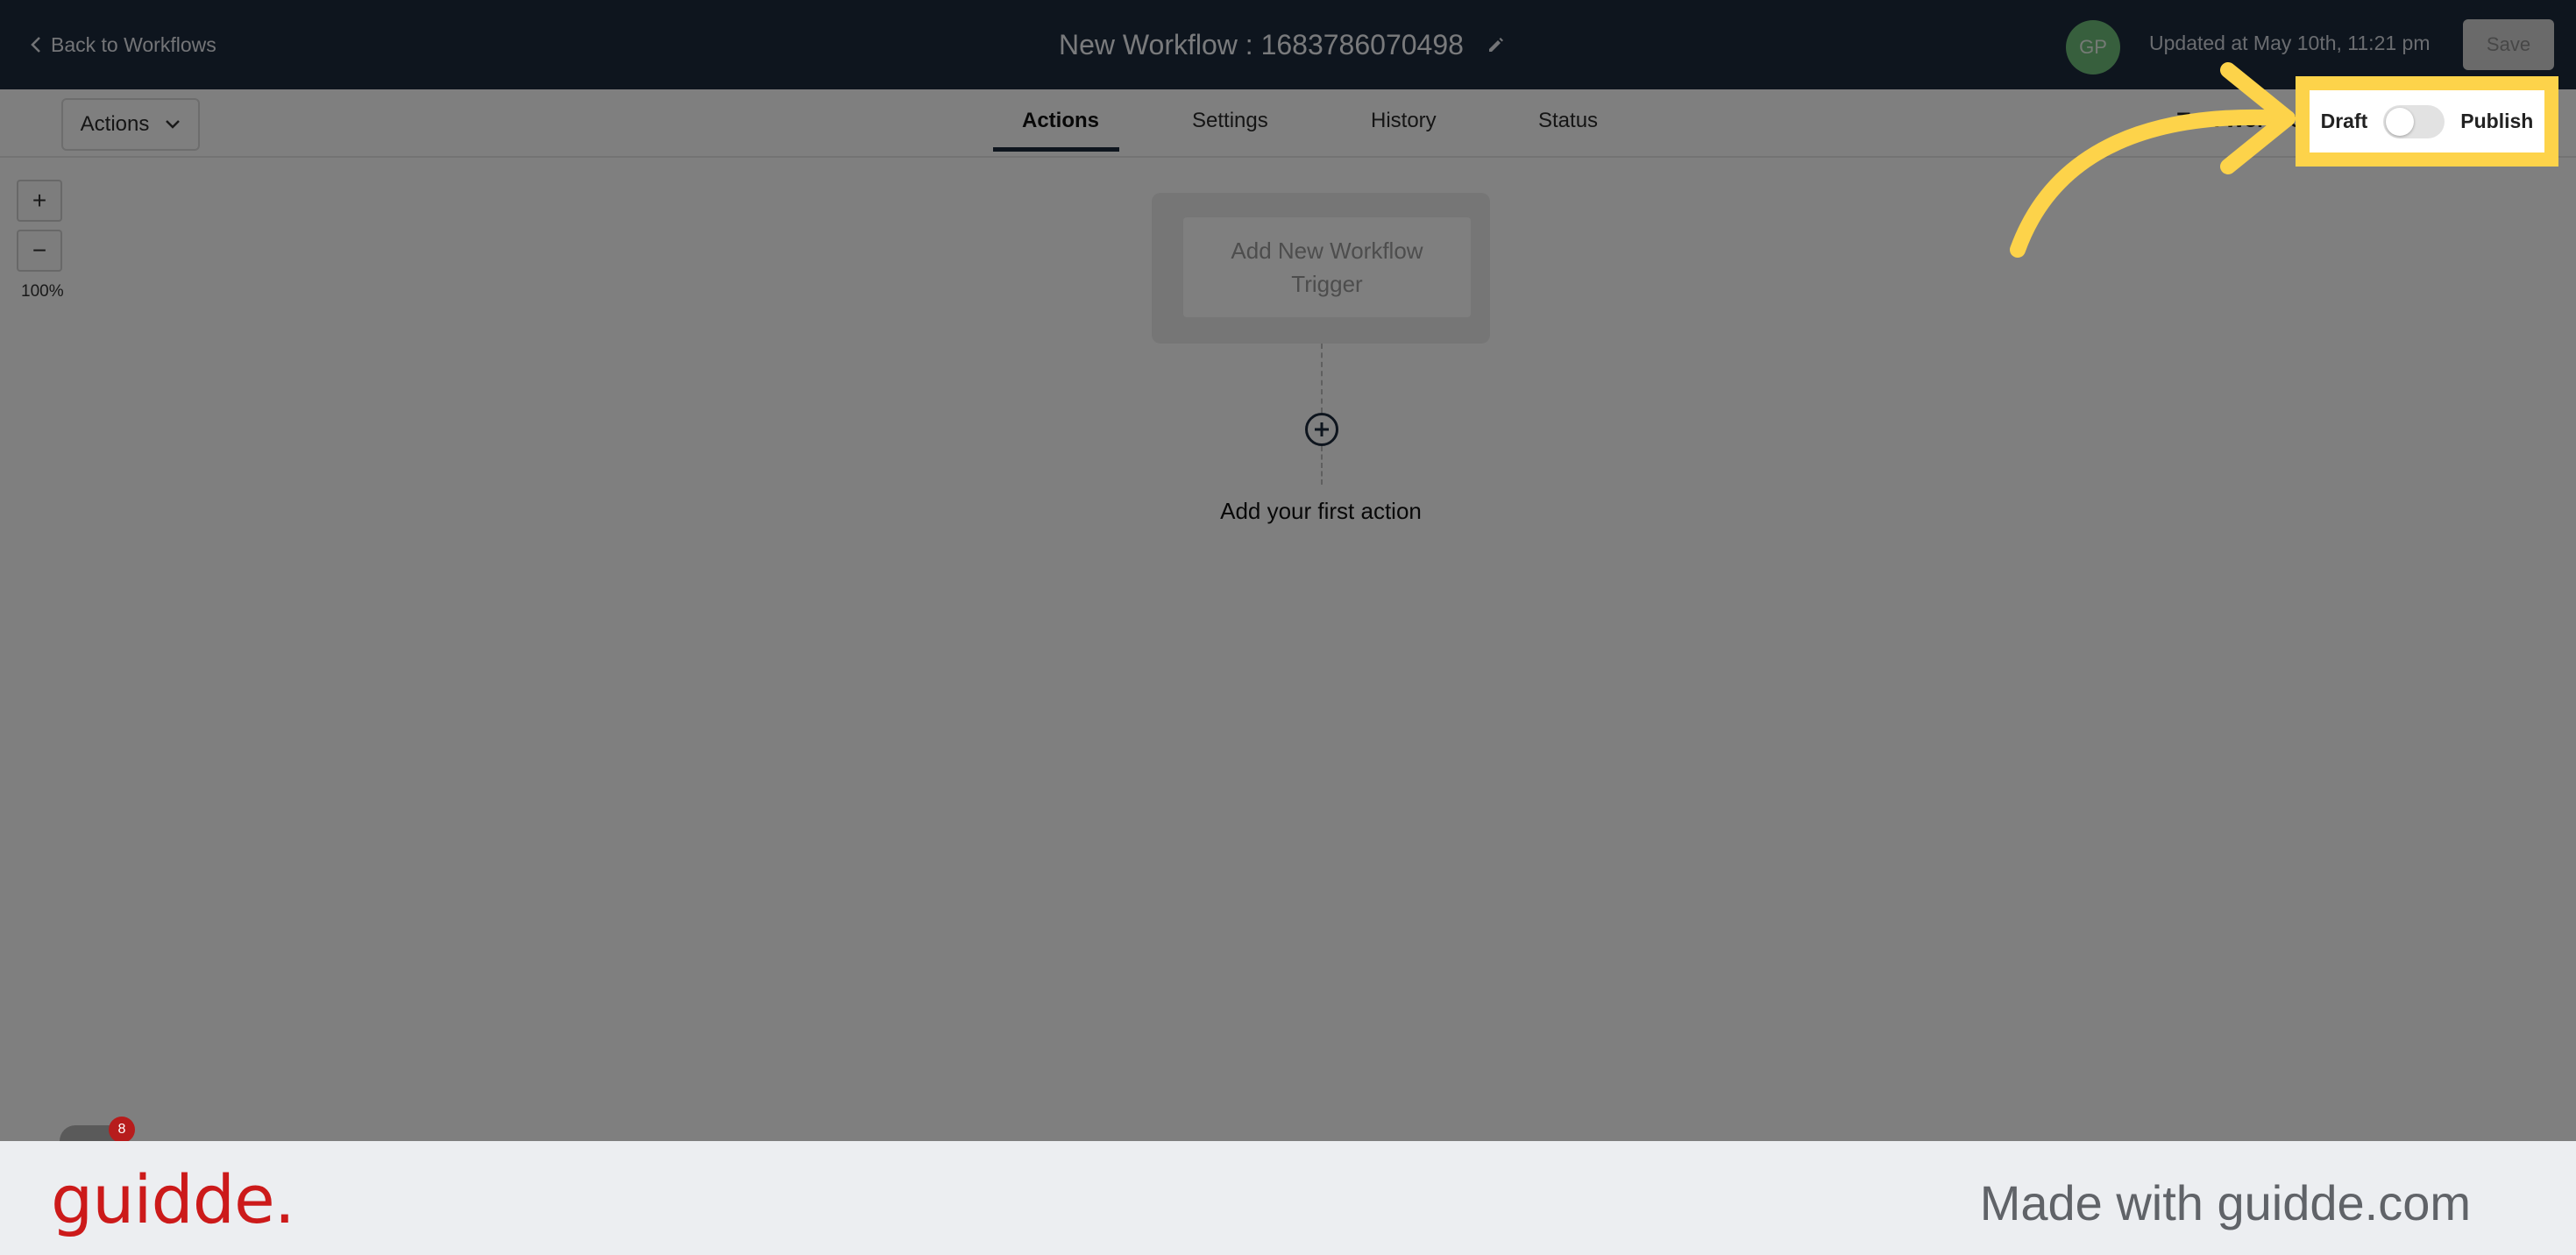 This screenshot has height=1255, width=2576. I want to click on draft-label: Draft, so click(2344, 121).